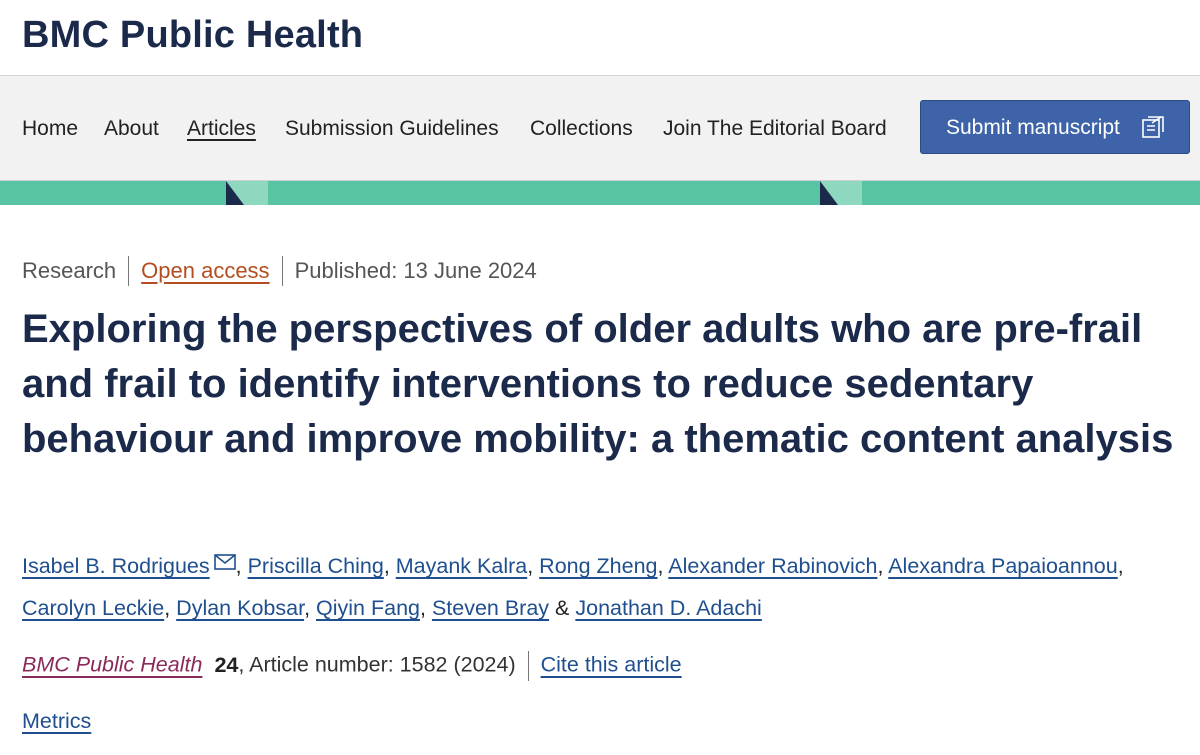 This screenshot has width=1200, height=755. Describe the element at coordinates (611, 665) in the screenshot. I see `cite-article-link: Cite this article` at that location.